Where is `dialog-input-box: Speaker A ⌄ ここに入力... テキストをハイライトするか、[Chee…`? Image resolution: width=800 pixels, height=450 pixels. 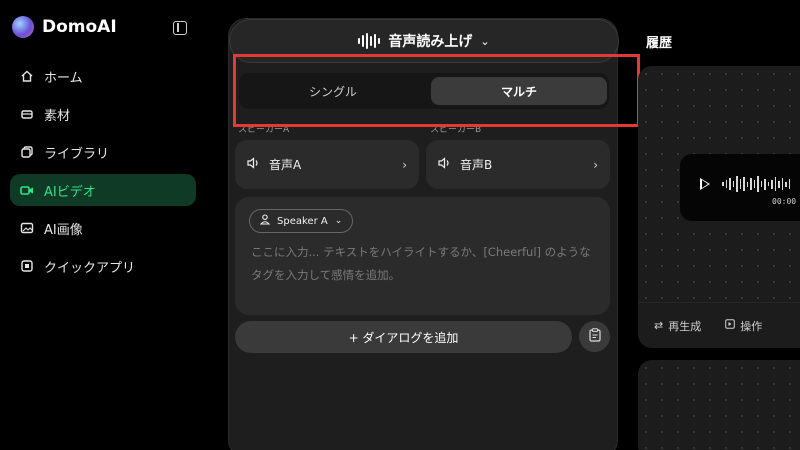 dialog-input-box: Speaker A ⌄ ここに入力... テキストをハイライトするか、[Chee… is located at coordinates (422, 256).